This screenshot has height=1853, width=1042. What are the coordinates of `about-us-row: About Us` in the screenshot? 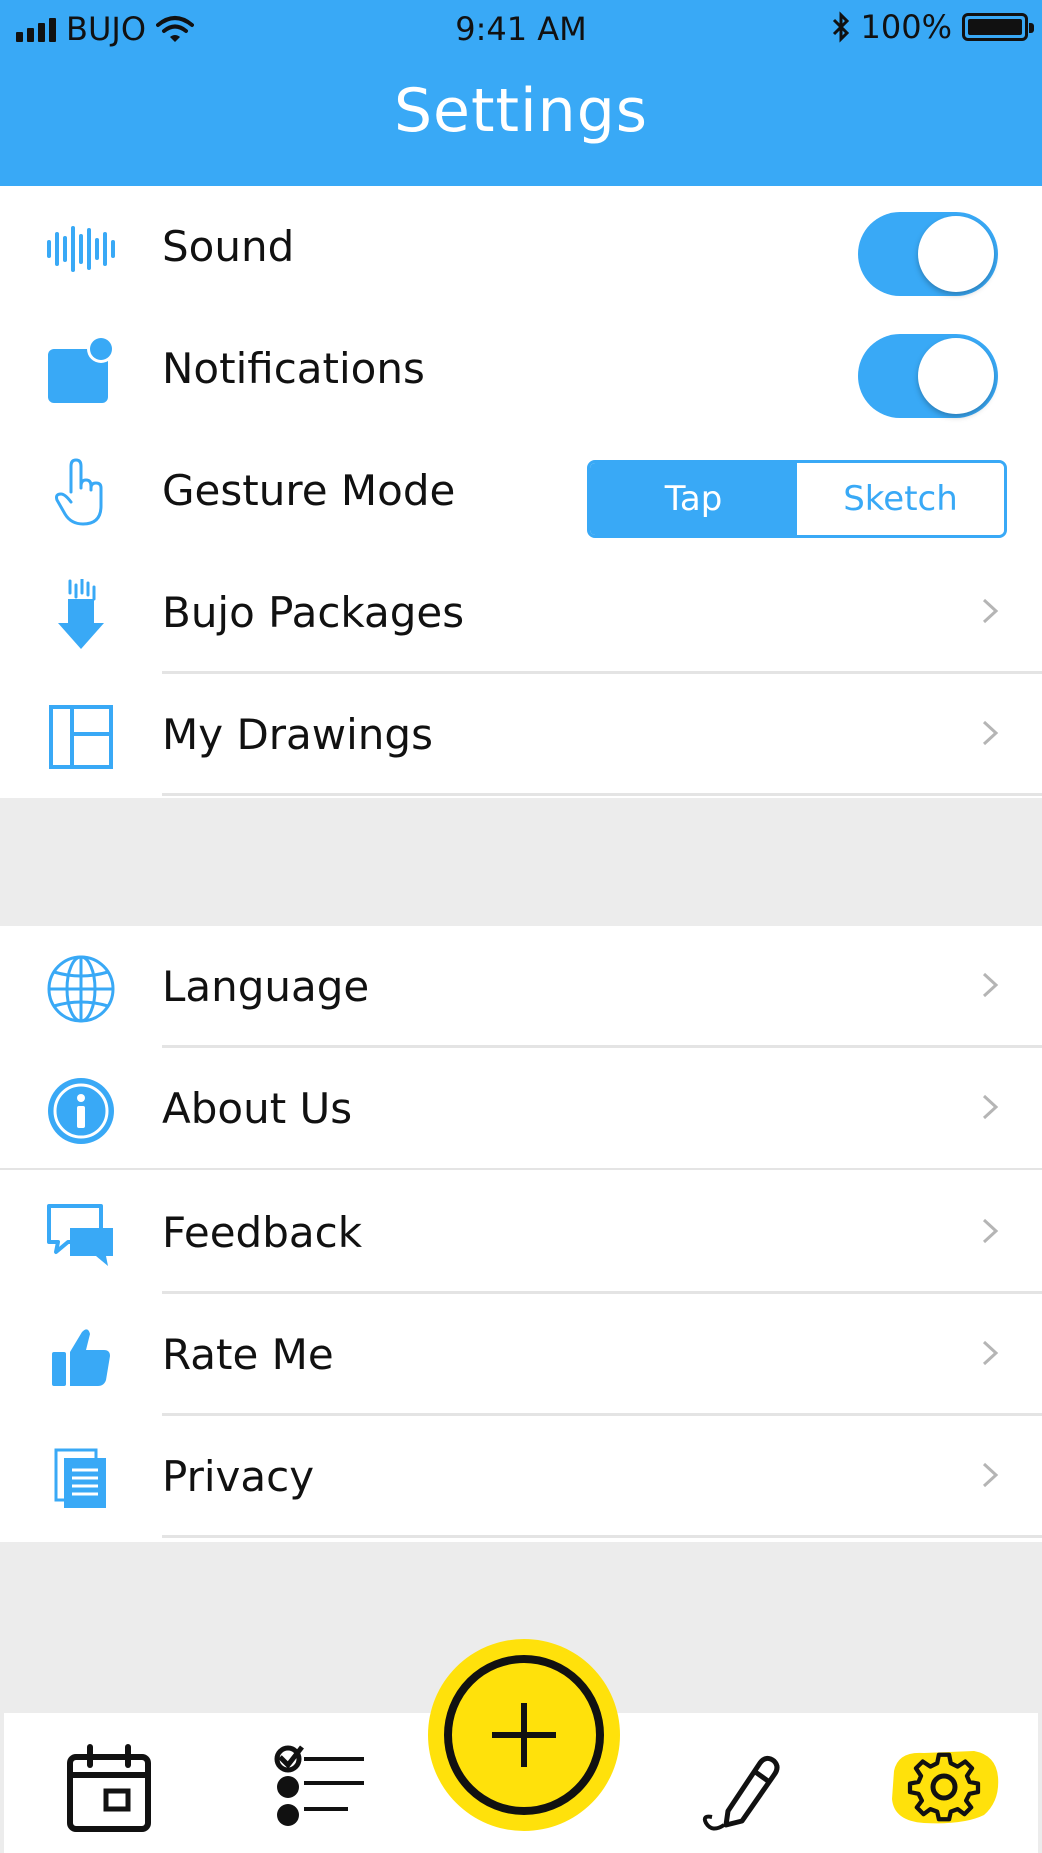 It's located at (521, 1109).